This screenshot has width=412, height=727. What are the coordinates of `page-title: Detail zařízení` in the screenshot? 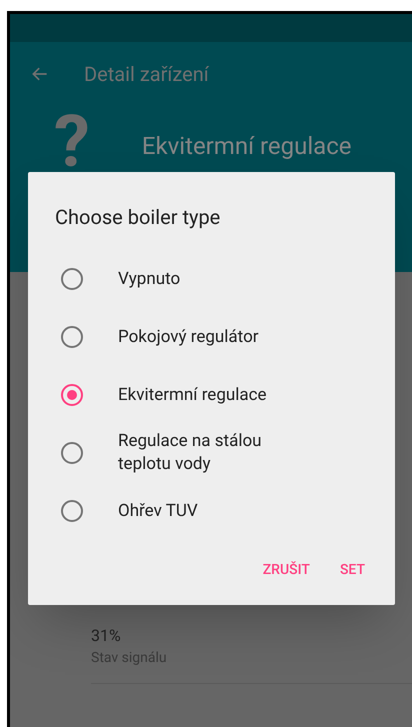 It's located at (146, 74).